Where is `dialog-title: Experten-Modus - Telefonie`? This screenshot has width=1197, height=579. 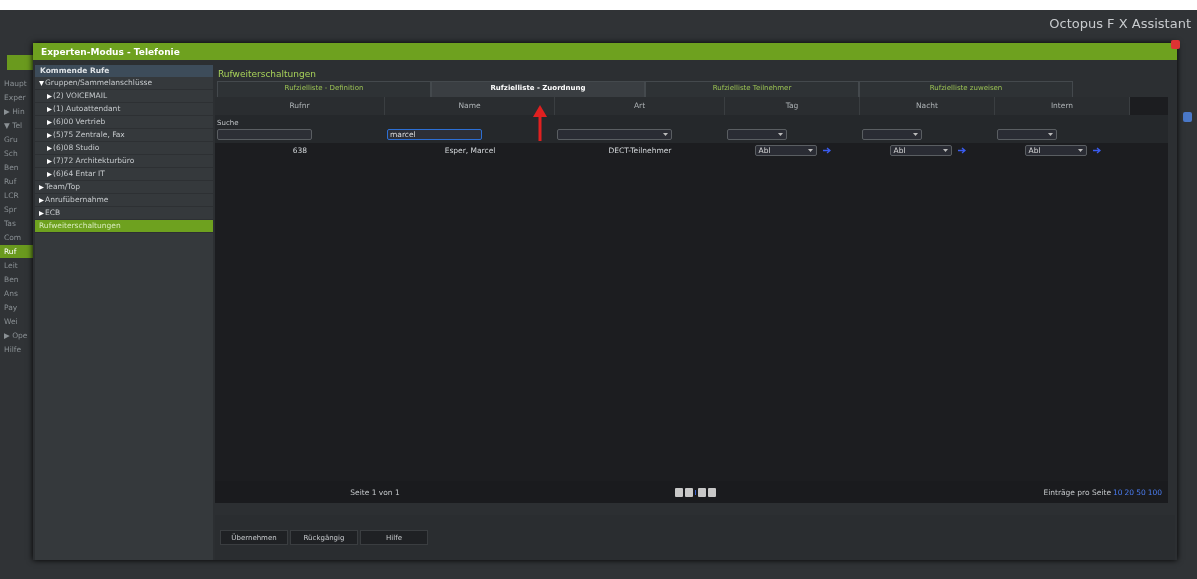 dialog-title: Experten-Modus - Telefonie is located at coordinates (110, 51).